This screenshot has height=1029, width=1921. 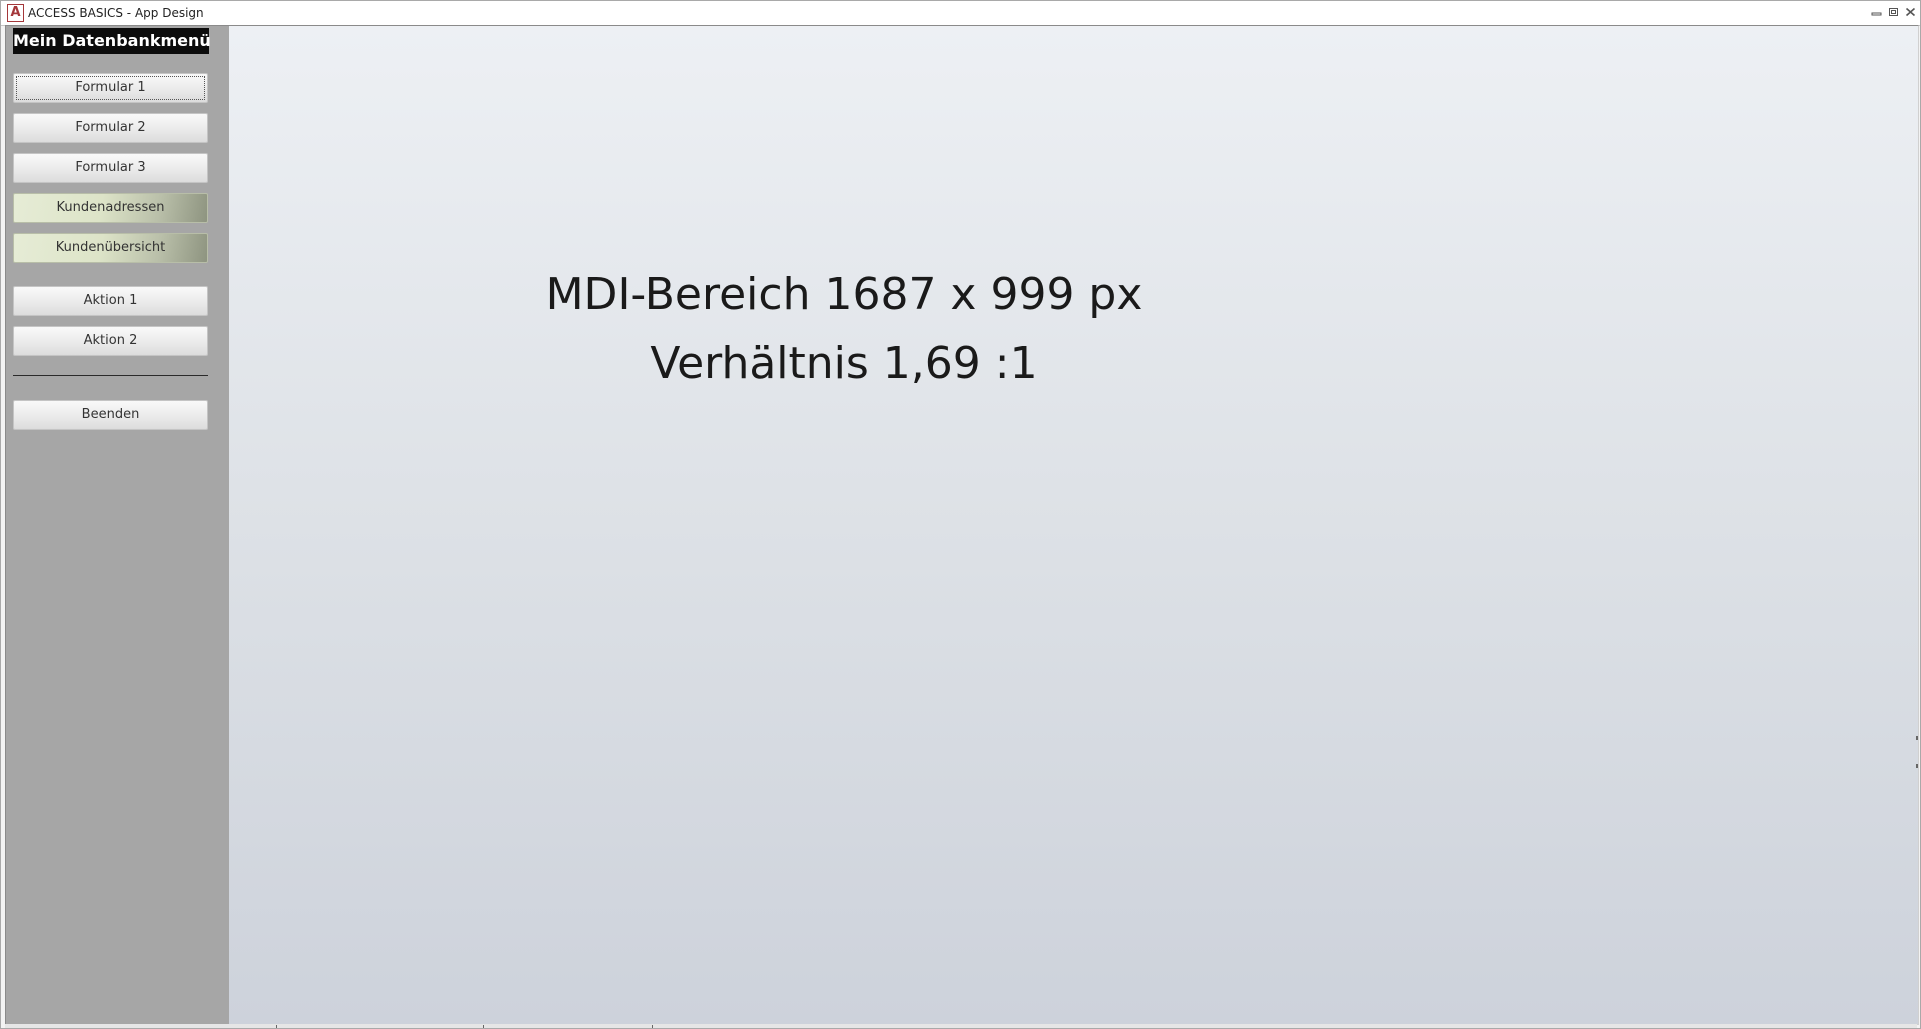 What do you see at coordinates (110, 415) in the screenshot?
I see `beenden-button: Beenden` at bounding box center [110, 415].